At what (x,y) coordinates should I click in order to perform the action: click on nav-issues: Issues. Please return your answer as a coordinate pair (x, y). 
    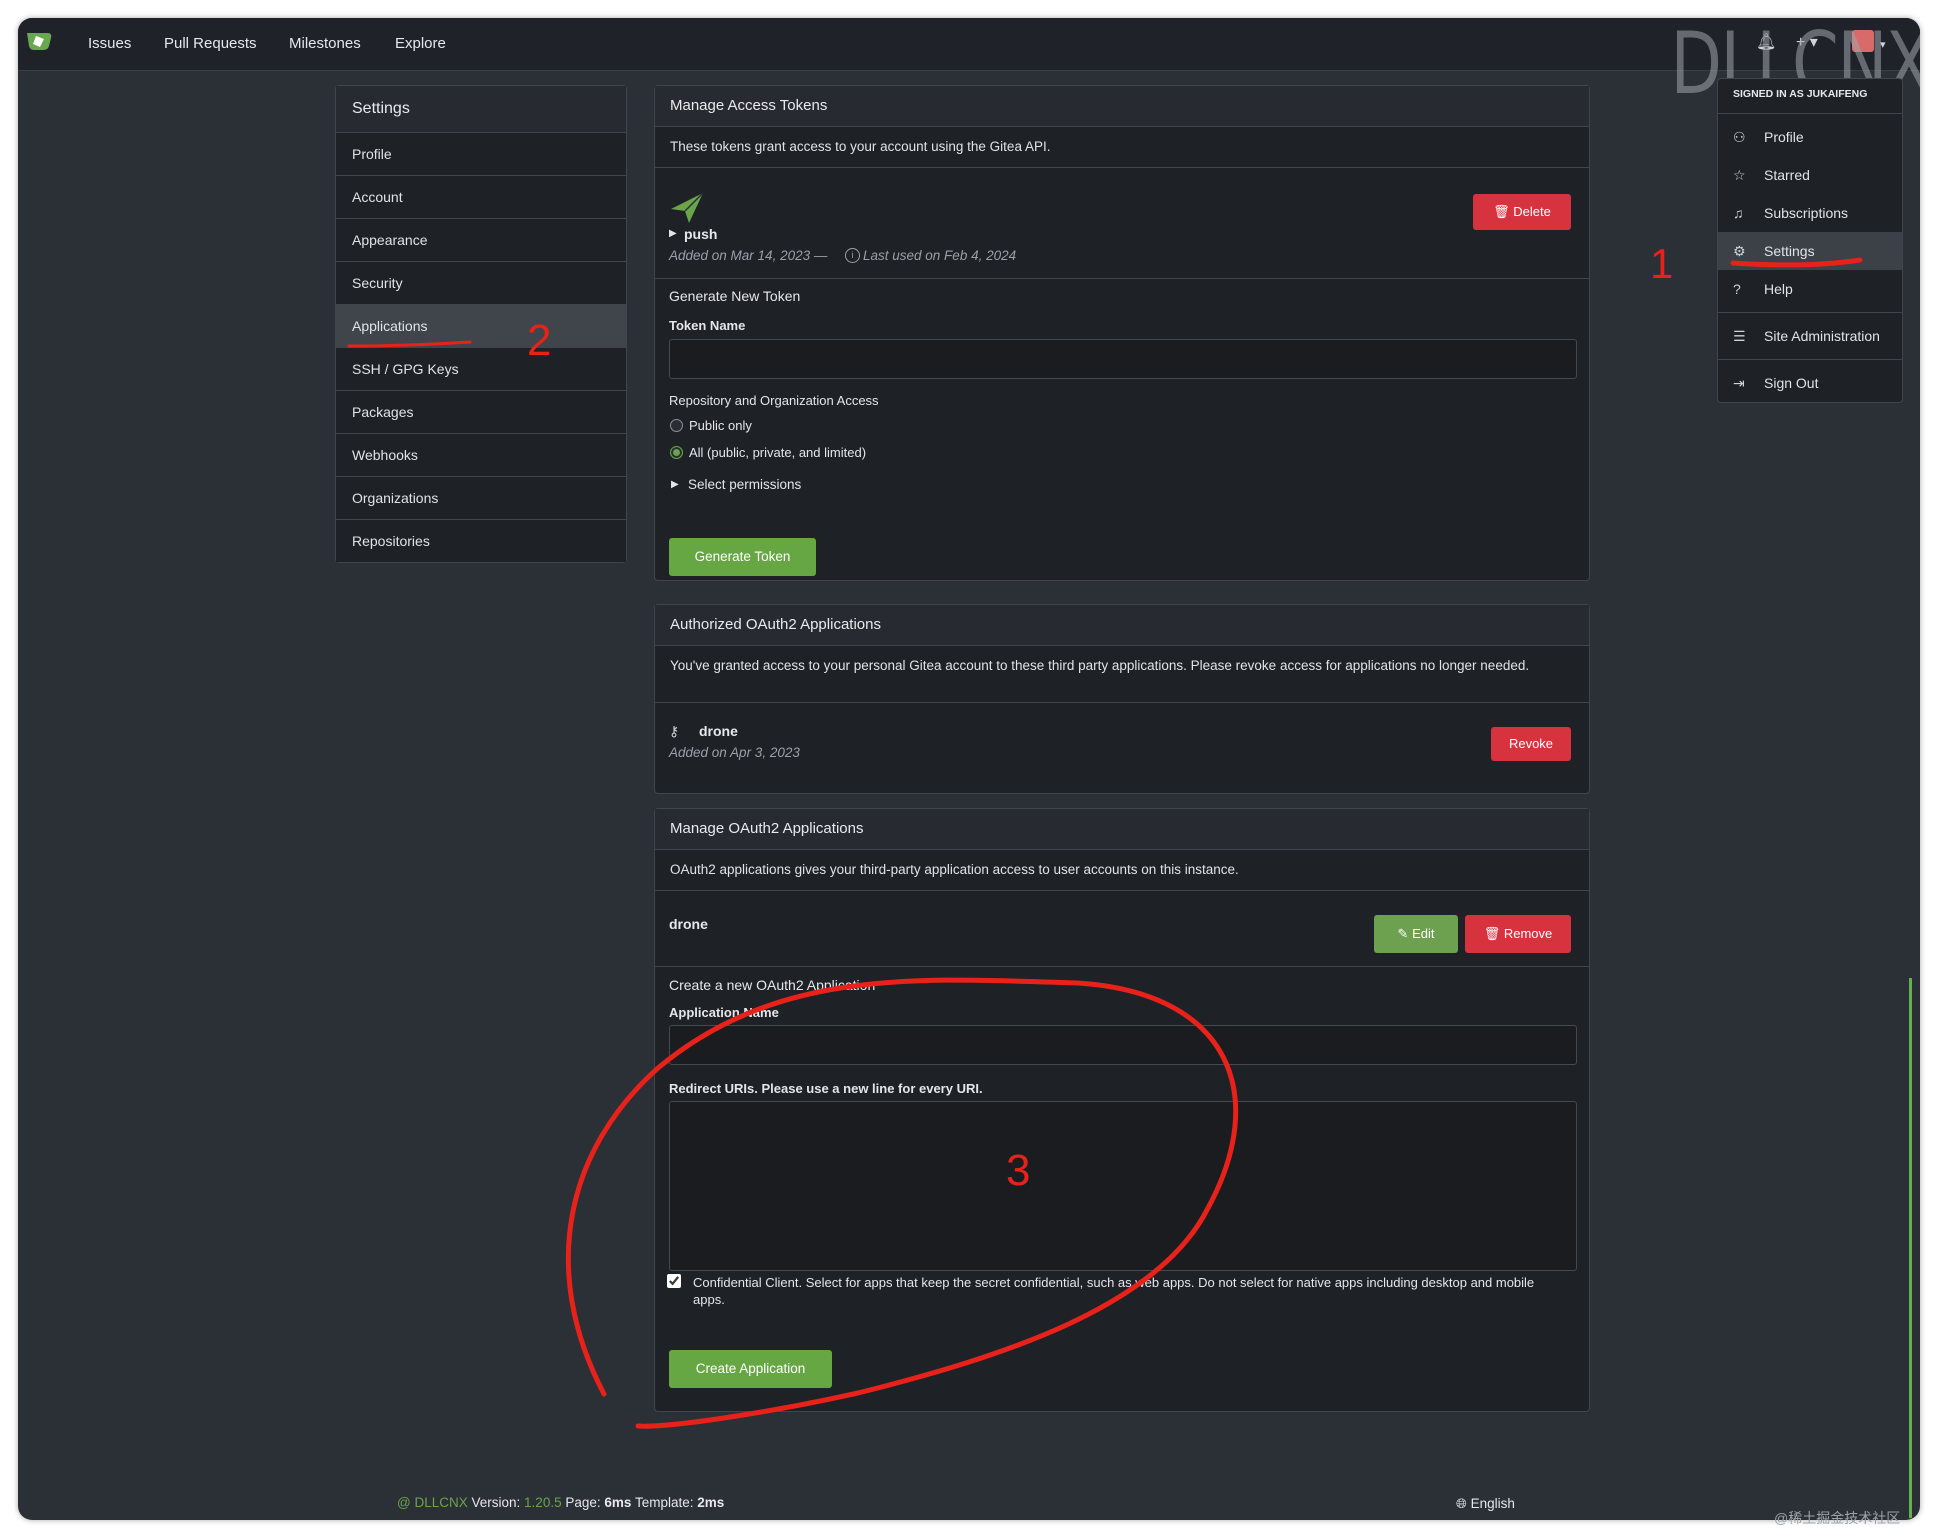
    Looking at the image, I should click on (109, 43).